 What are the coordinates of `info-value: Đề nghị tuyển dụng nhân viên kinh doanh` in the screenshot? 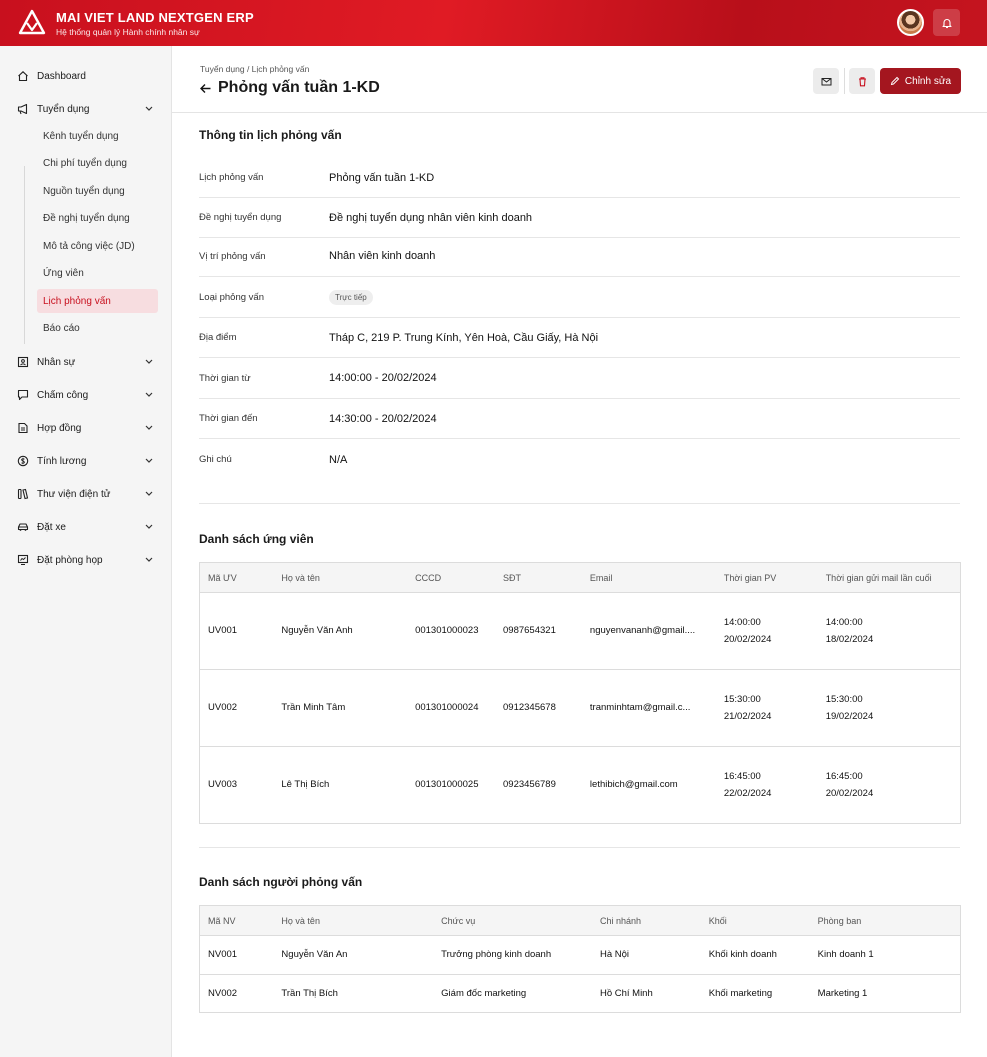 It's located at (430, 218).